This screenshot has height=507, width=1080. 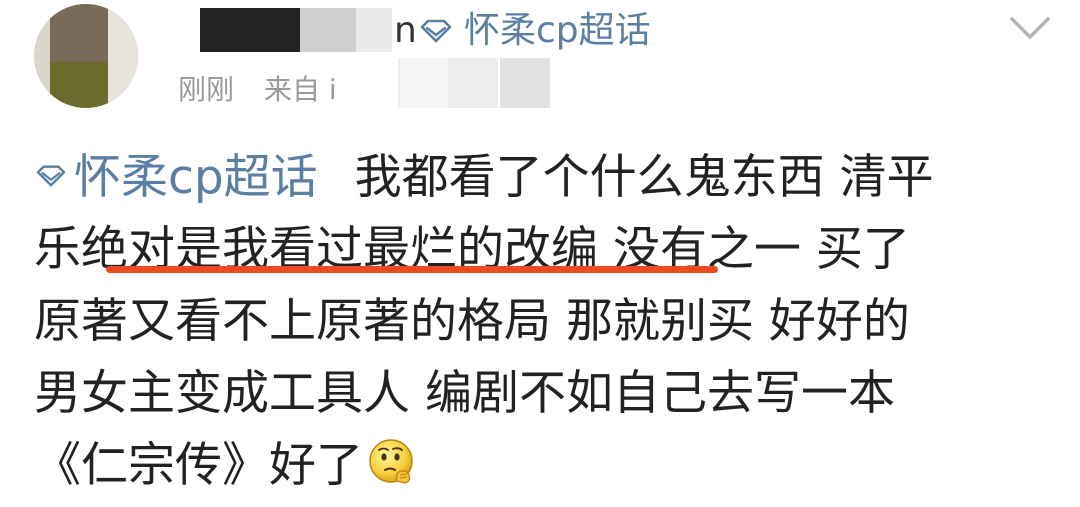 What do you see at coordinates (544, 466) in the screenshot?
I see `post-line: 《仁宗传》好了` at bounding box center [544, 466].